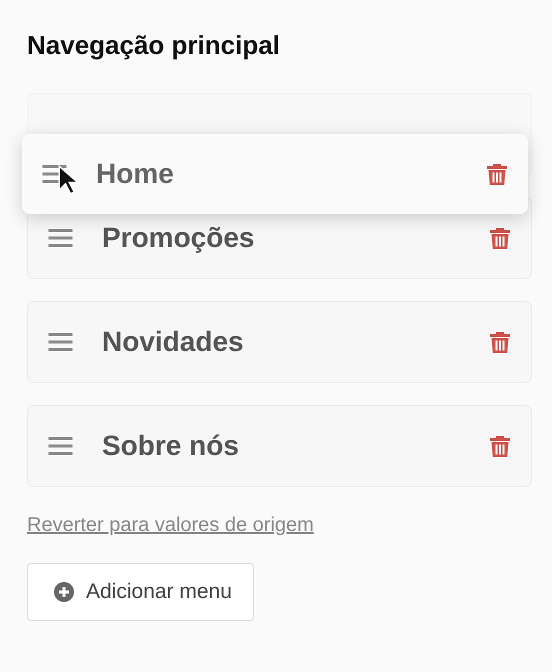 The width and height of the screenshot is (552, 672). I want to click on plus-circle-icon, so click(64, 592).